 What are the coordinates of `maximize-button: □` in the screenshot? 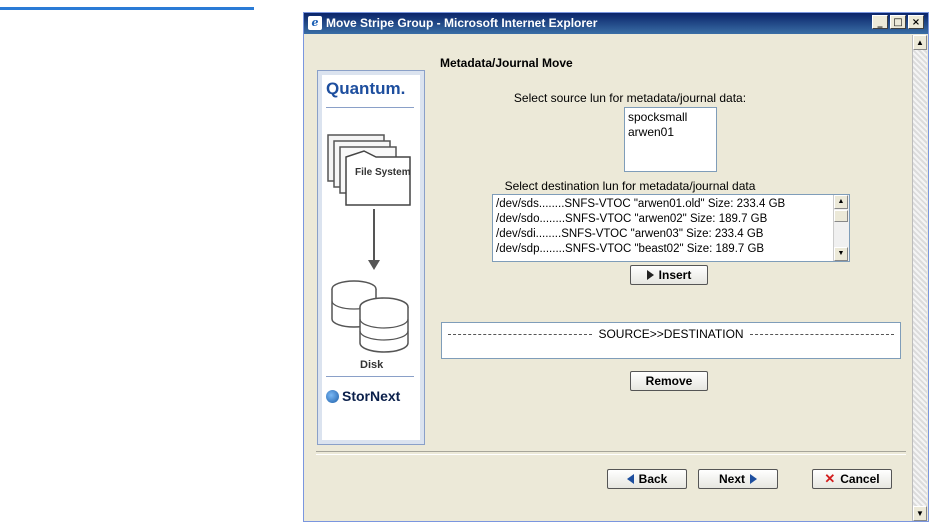 It's located at (898, 22).